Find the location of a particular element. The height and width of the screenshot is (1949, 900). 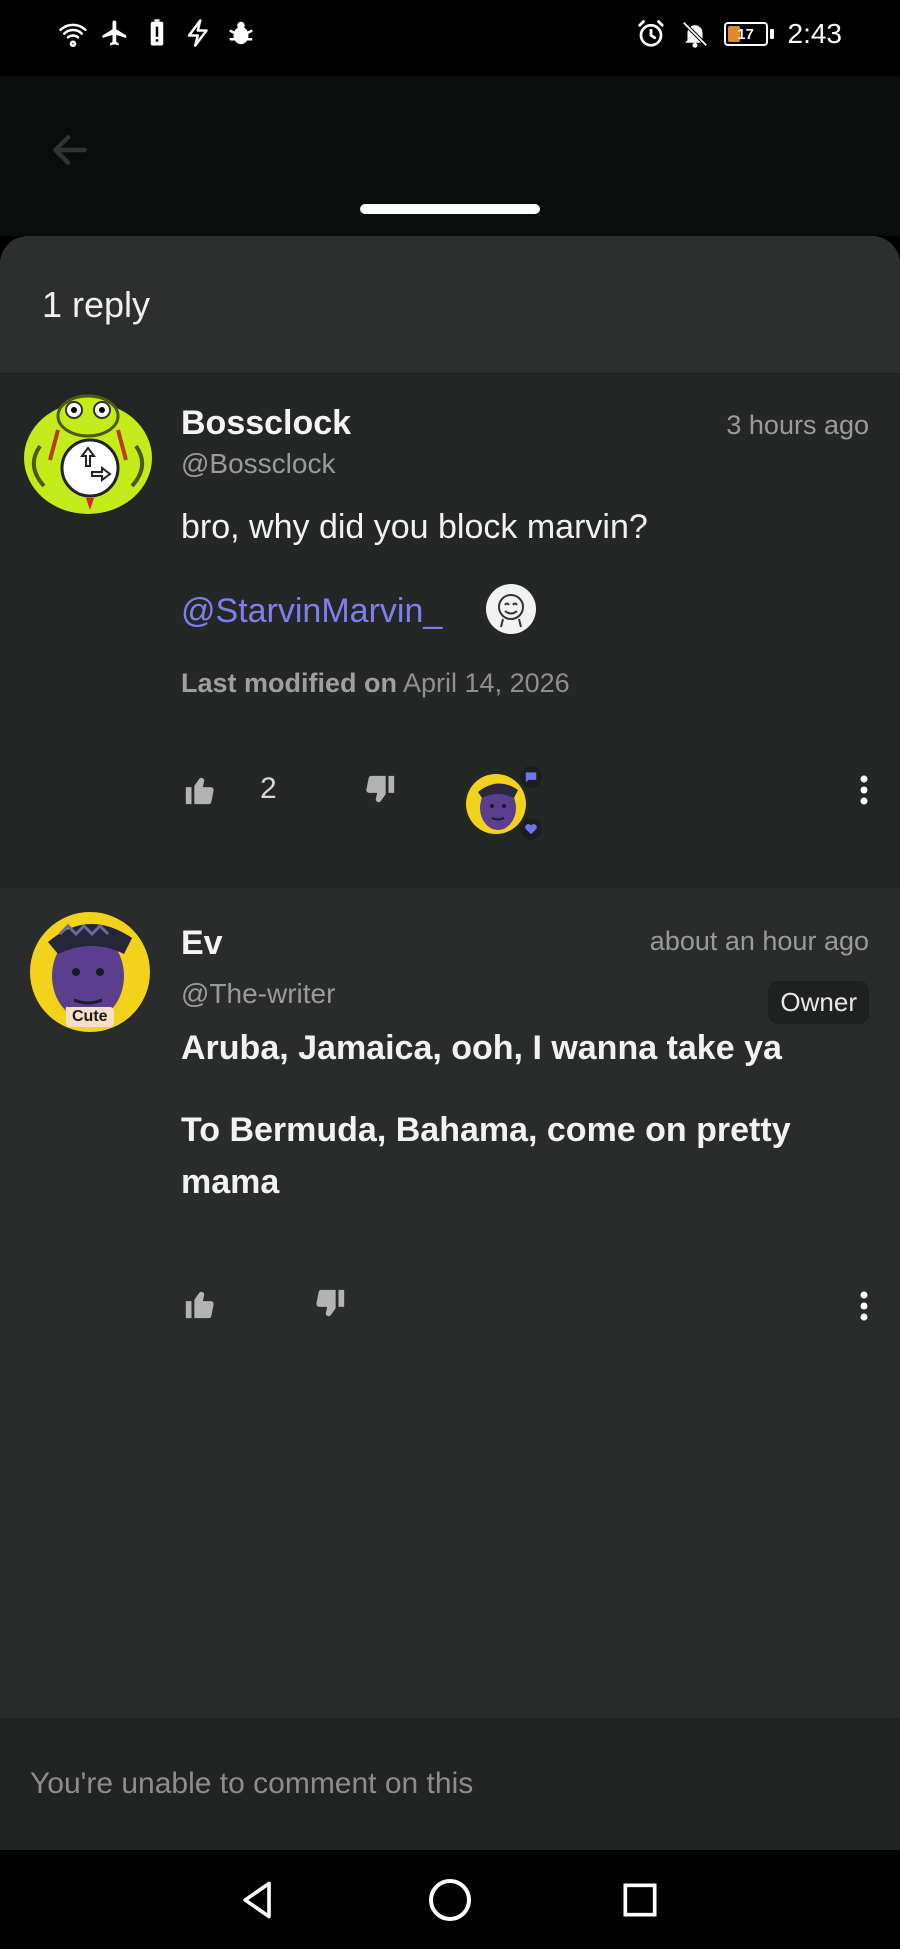

nav-home-button is located at coordinates (450, 1900).